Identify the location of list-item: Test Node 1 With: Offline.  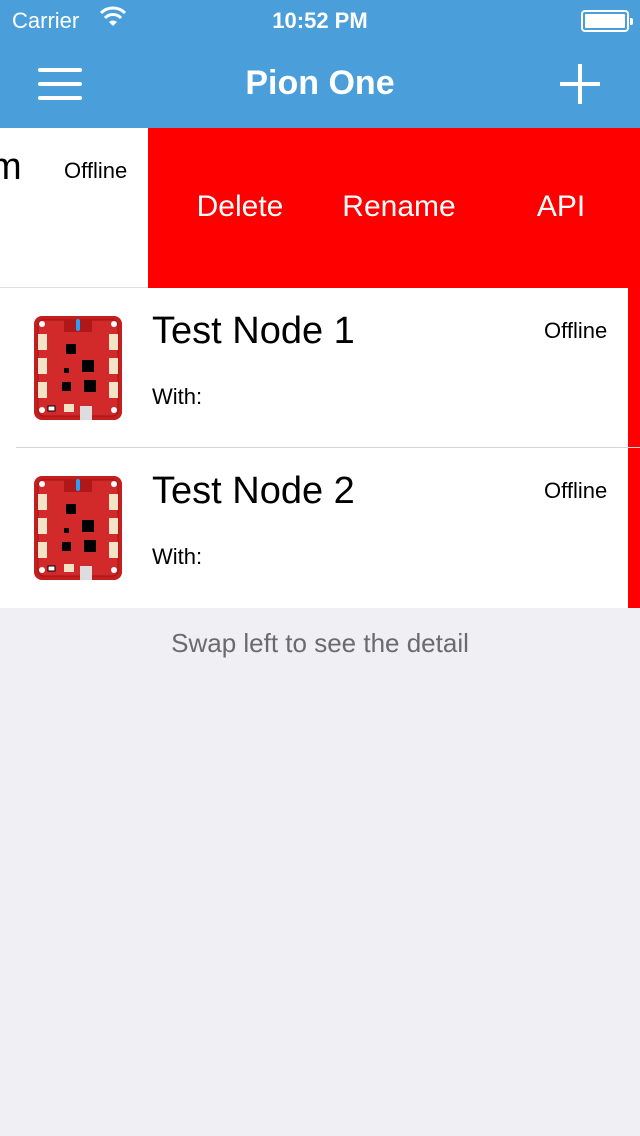
(320, 368).